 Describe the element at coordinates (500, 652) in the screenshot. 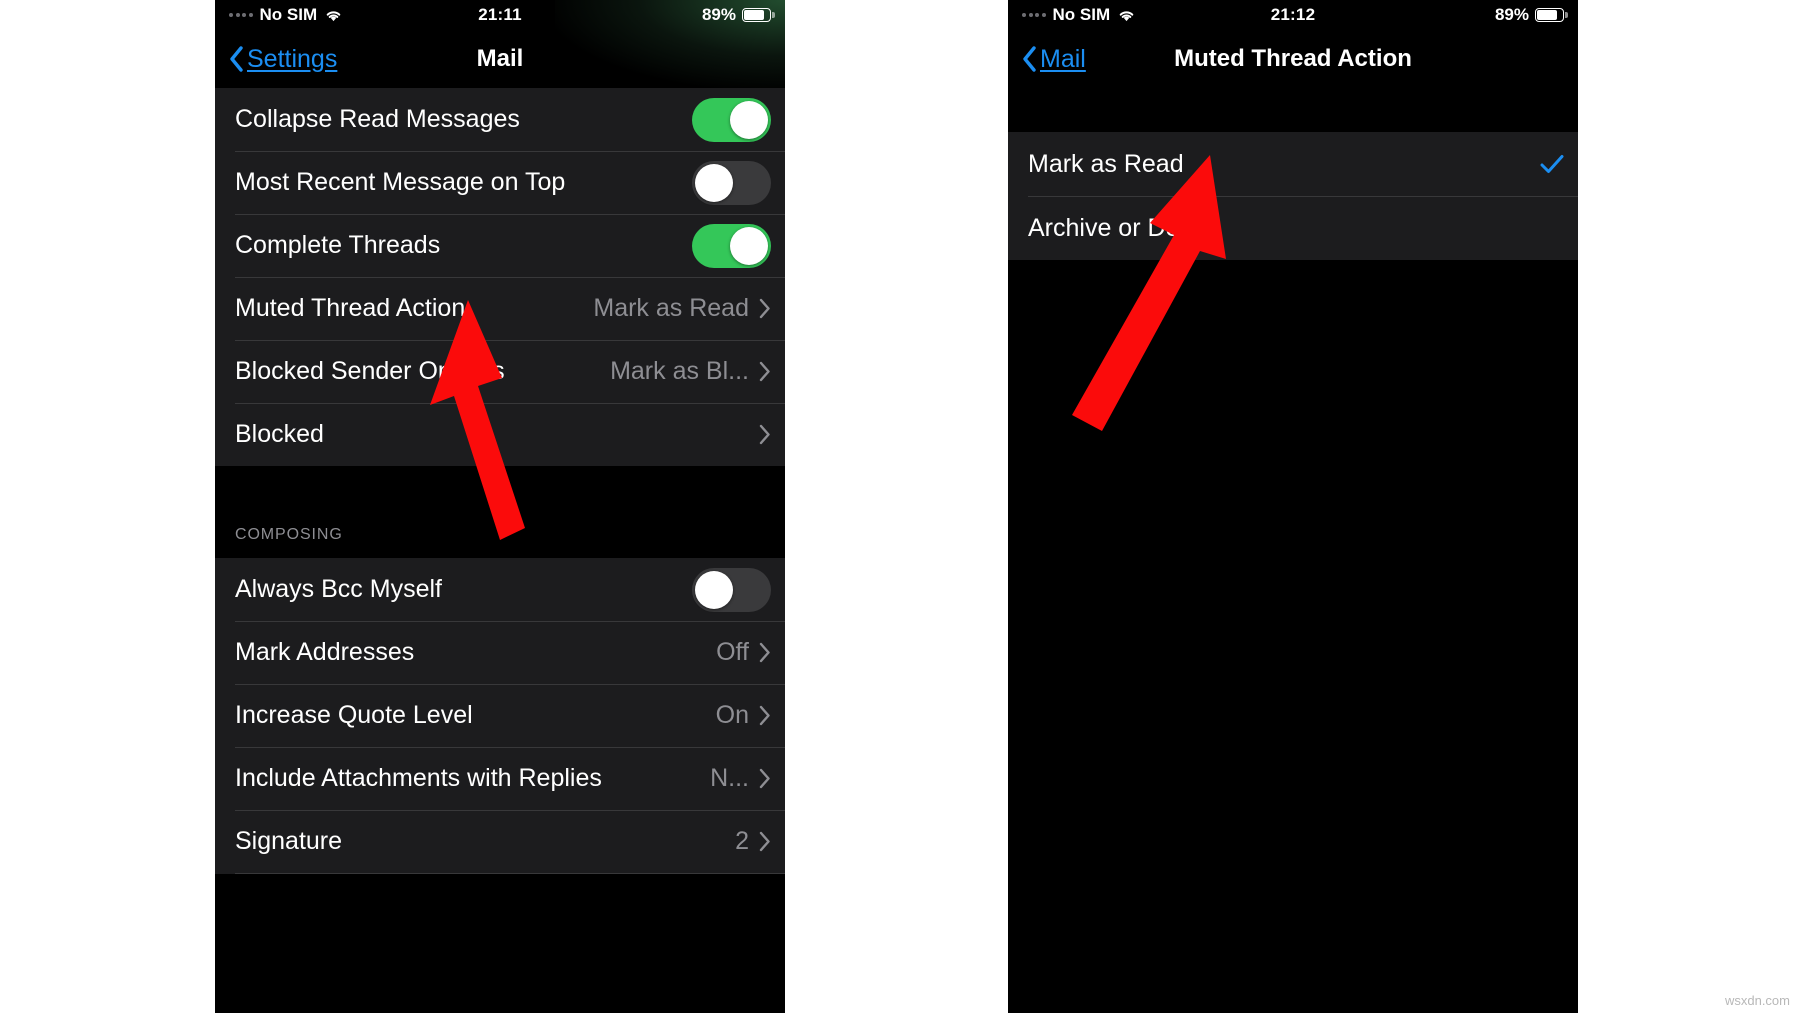

I see `row-mark-addresses: Mark Addresses Off` at that location.